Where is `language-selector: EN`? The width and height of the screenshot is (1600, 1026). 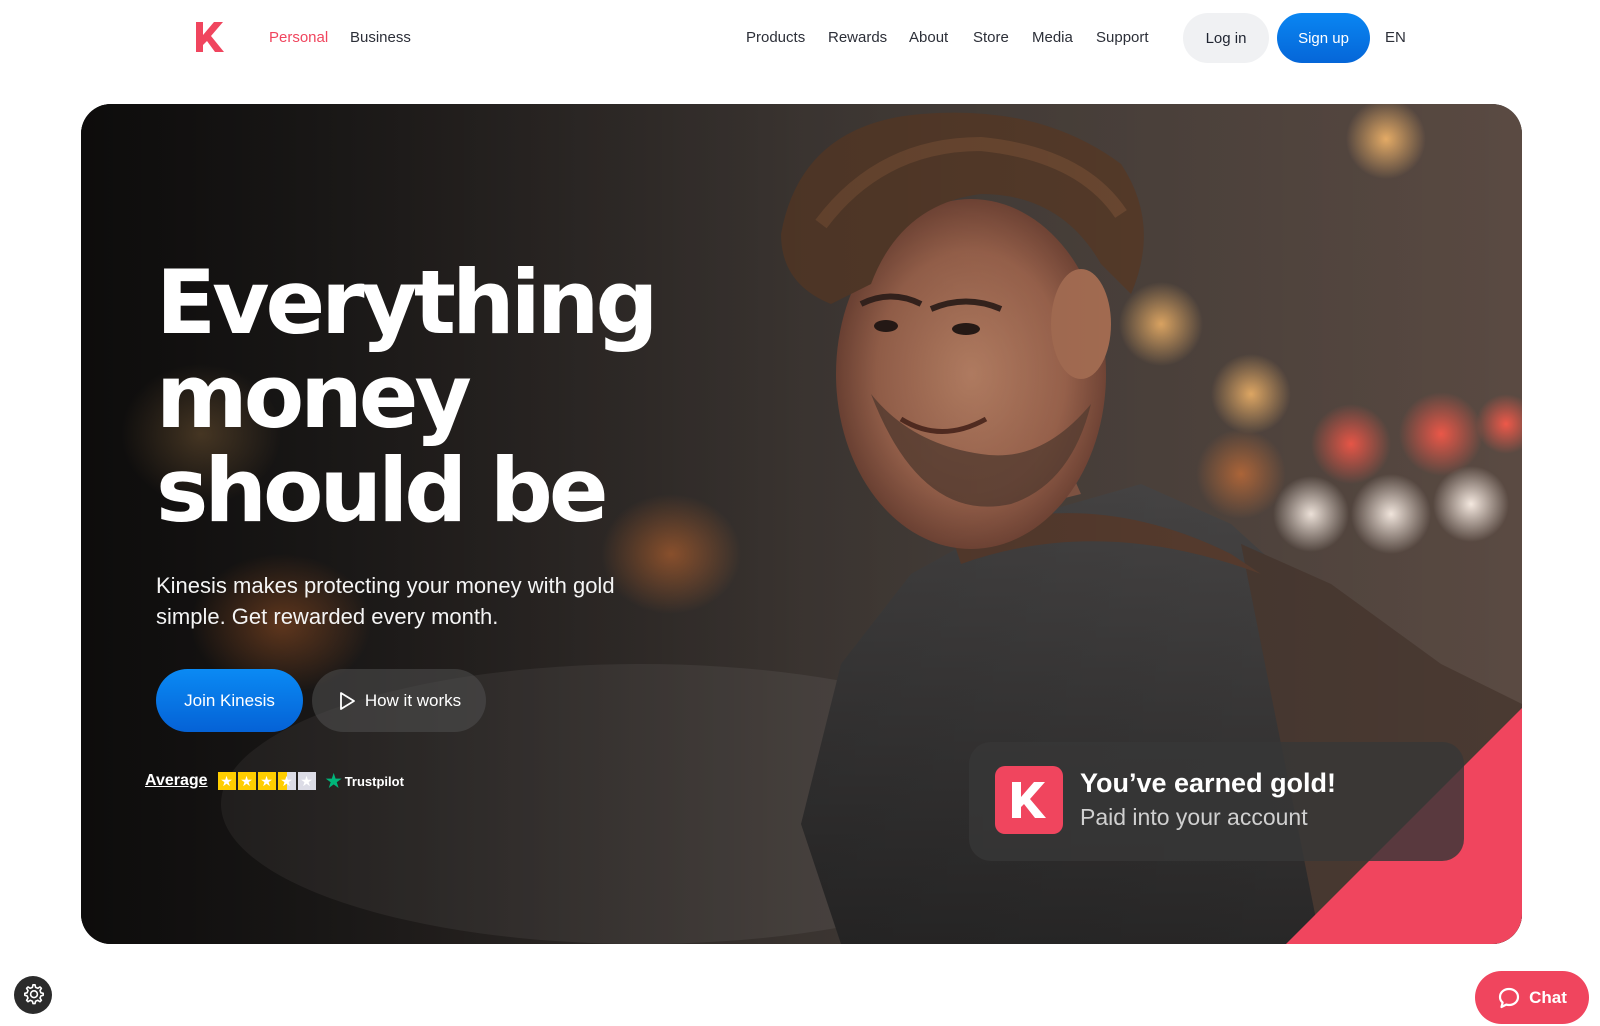
language-selector: EN is located at coordinates (1395, 37).